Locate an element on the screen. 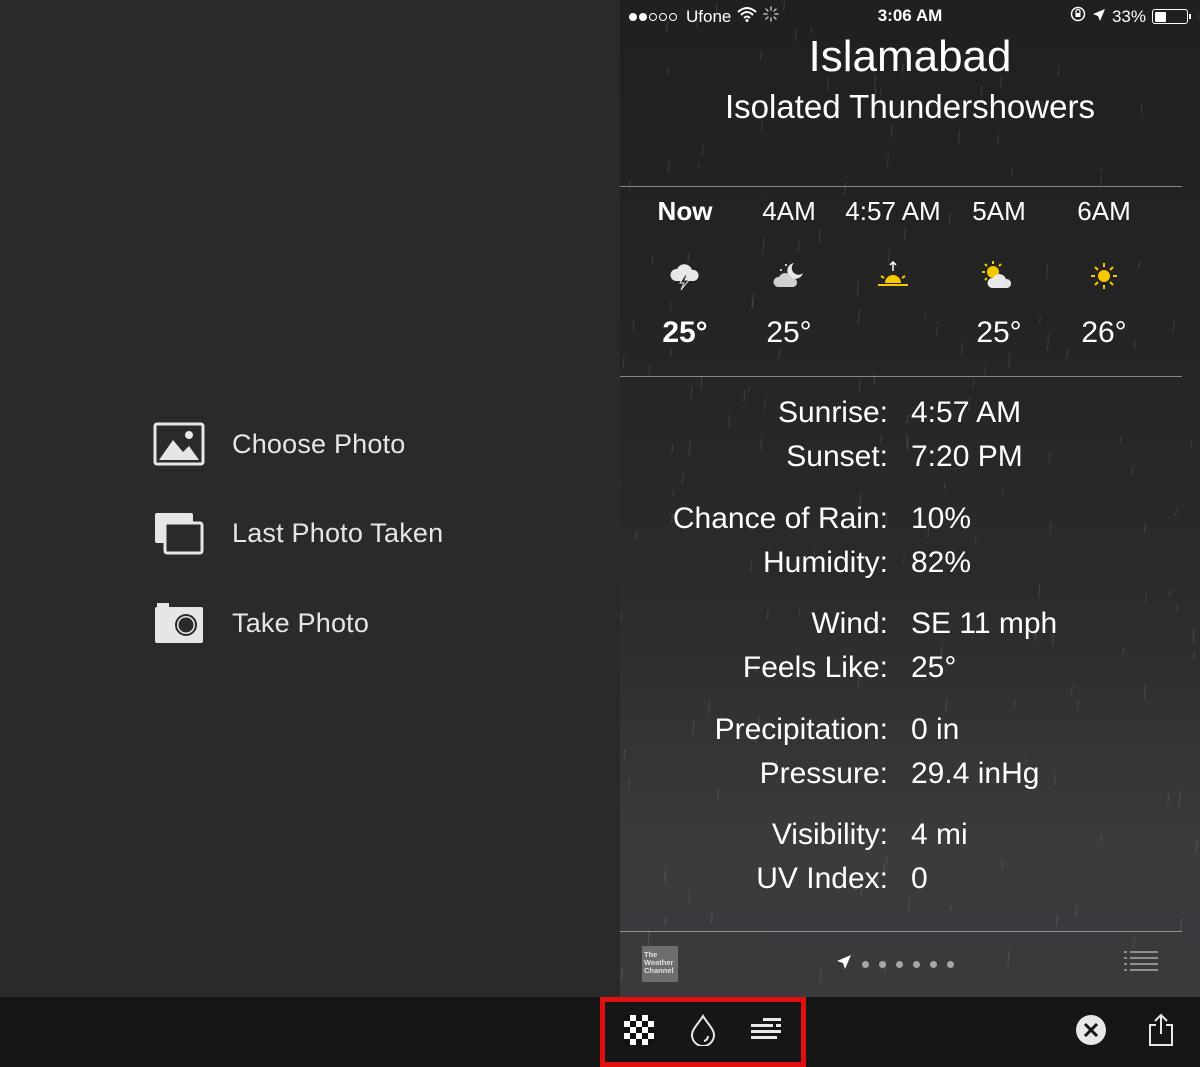  choose-photo-button: Choose Photo is located at coordinates (279, 444).